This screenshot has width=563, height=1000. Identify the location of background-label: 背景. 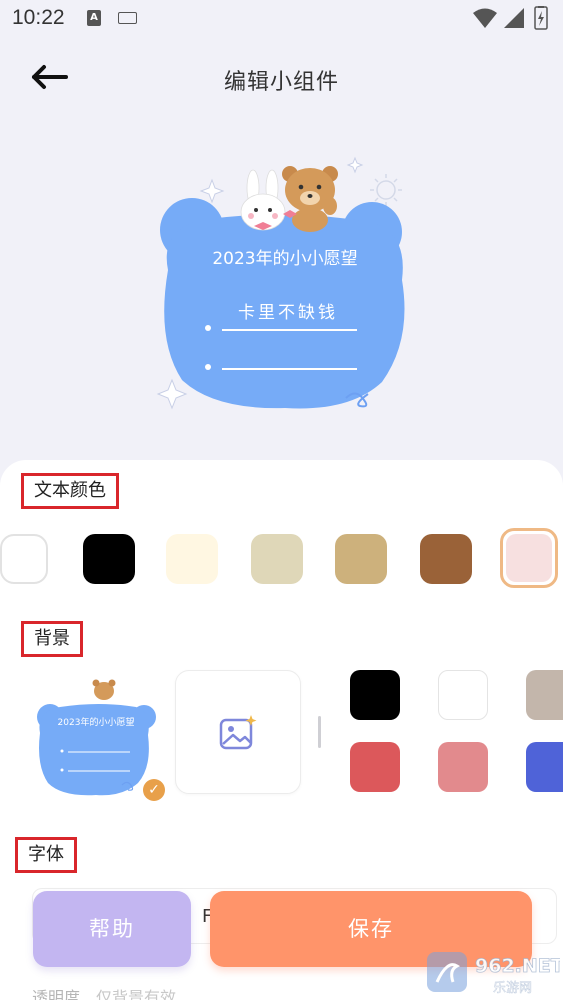
(52, 639).